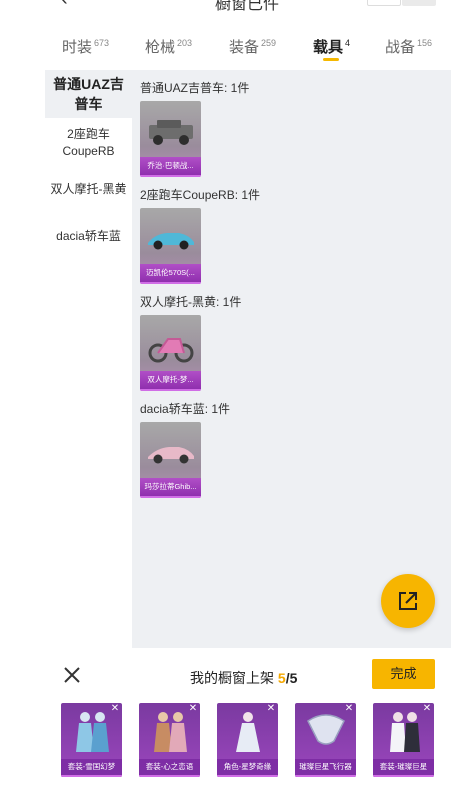 The height and width of the screenshot is (787, 454). Describe the element at coordinates (403, 740) in the screenshot. I see `shelf-slot: ✕ 套装-璀璨巨星` at that location.